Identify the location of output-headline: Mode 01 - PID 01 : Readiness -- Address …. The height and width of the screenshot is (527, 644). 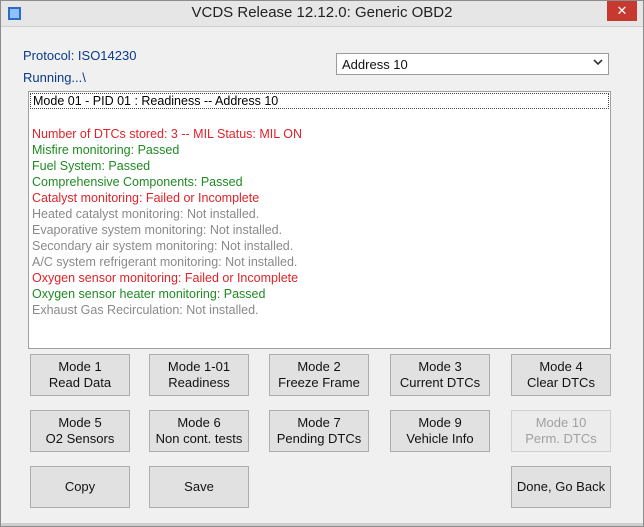
(319, 101).